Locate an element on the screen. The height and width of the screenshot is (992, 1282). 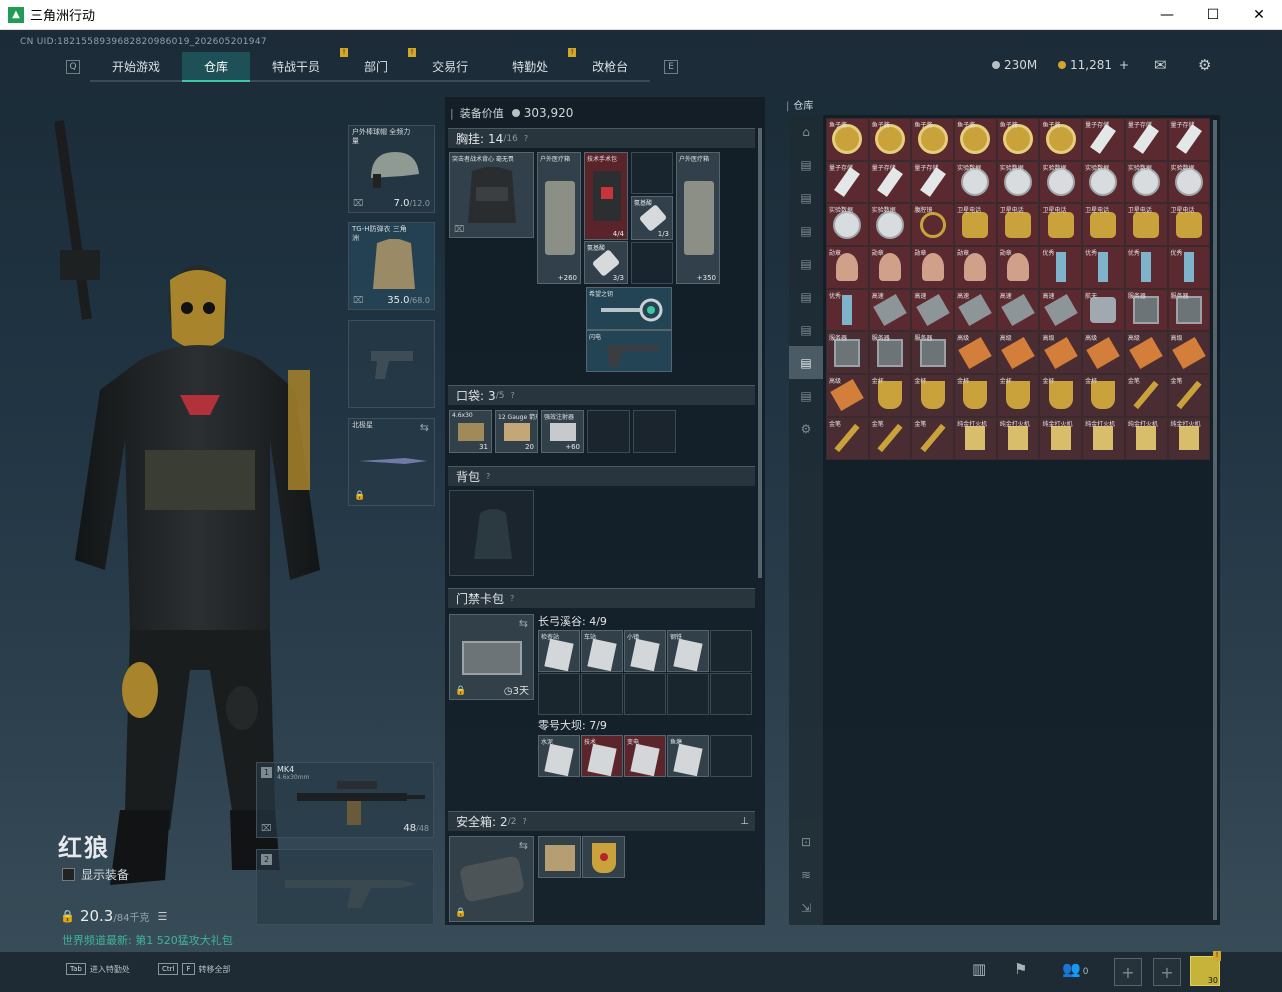
warehouse-item: 服务器 is located at coordinates (890, 353).